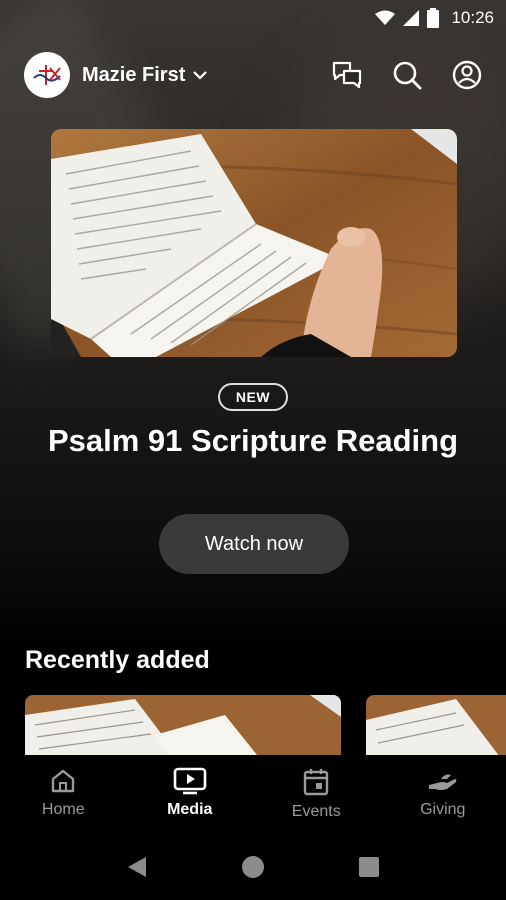  What do you see at coordinates (443, 809) in the screenshot?
I see `nav-label-giving: Giving` at bounding box center [443, 809].